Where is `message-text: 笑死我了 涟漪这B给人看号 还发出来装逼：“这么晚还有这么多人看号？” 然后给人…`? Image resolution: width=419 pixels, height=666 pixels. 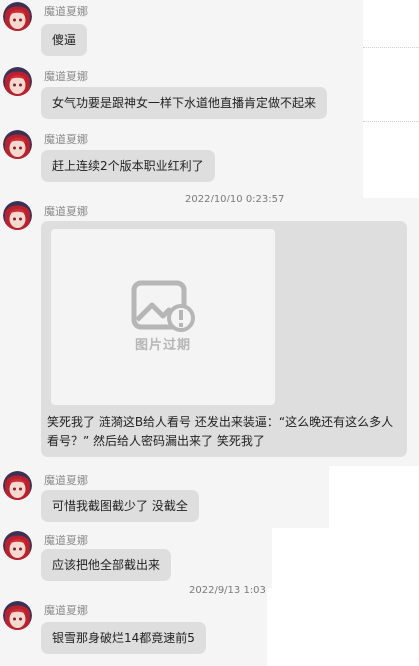
message-text: 笑死我了 涟漪这B给人看号 还发出来装逼：“这么晚还有这么多人看号？” 然后给人… is located at coordinates (220, 431).